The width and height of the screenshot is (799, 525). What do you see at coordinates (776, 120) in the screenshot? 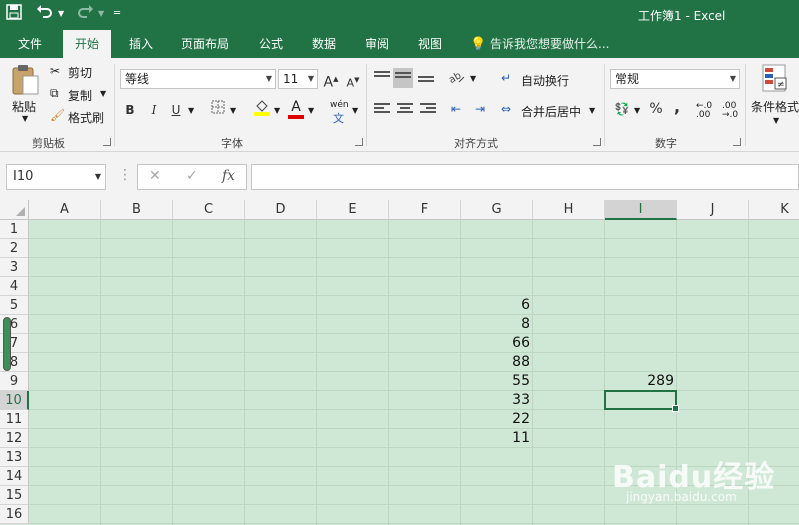
I see `conditional-dropdown-icon: ▼` at bounding box center [776, 120].